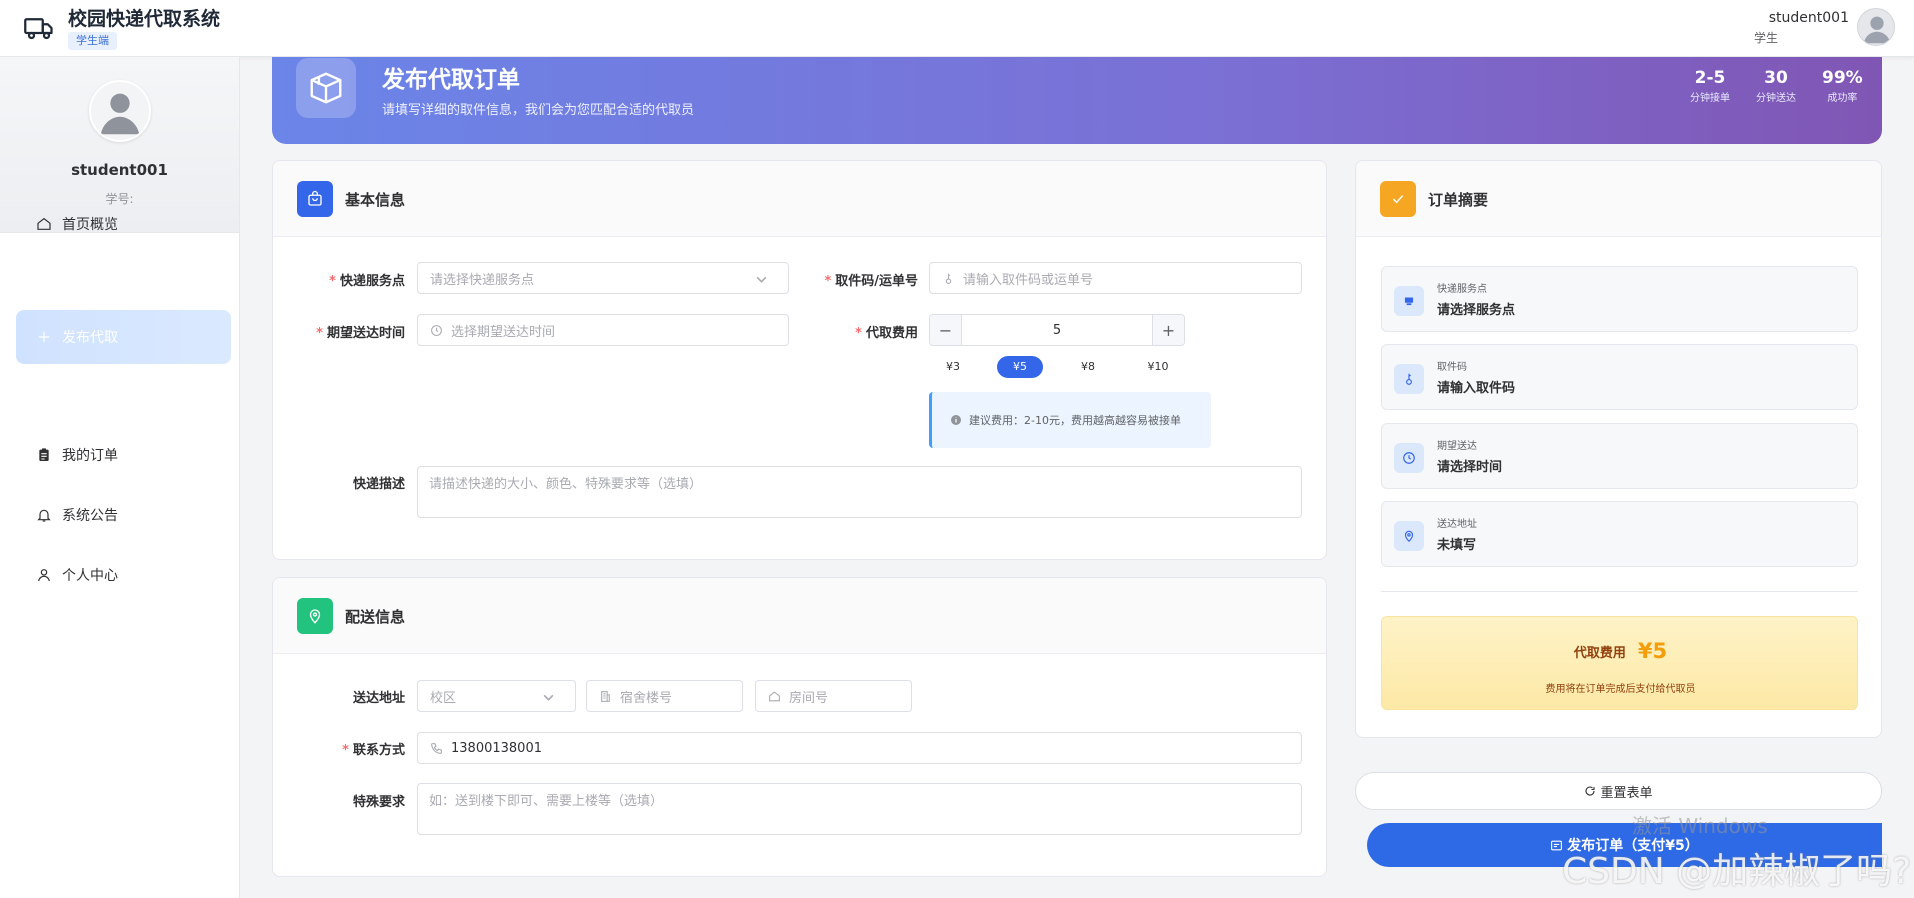 The width and height of the screenshot is (1914, 898). What do you see at coordinates (90, 576) in the screenshot?
I see `sidebar-item-label: 个人中心` at bounding box center [90, 576].